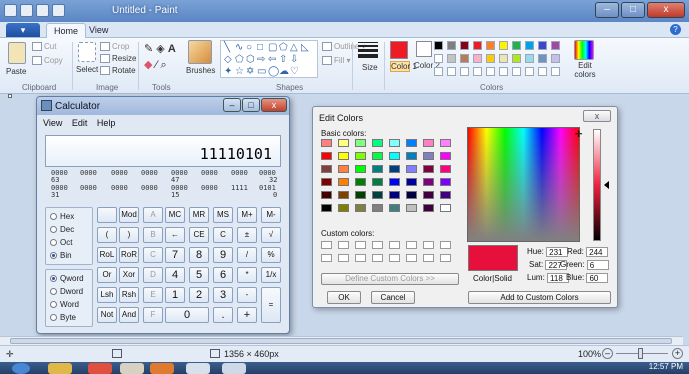  What do you see at coordinates (187, 315) in the screenshot?
I see `calc-key: 0` at bounding box center [187, 315].